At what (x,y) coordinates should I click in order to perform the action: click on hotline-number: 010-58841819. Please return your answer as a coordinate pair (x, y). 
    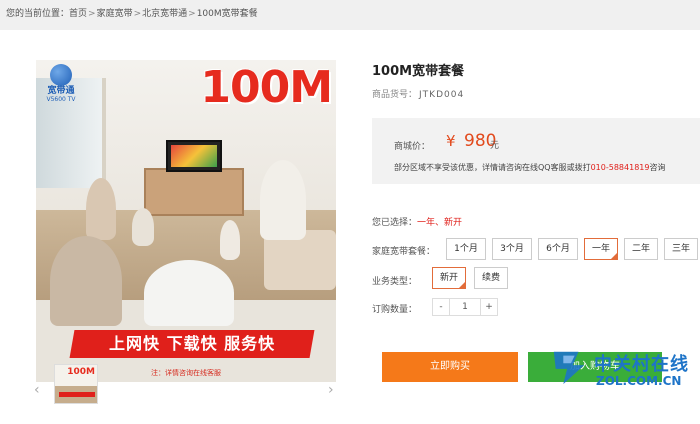
    Looking at the image, I should click on (620, 167).